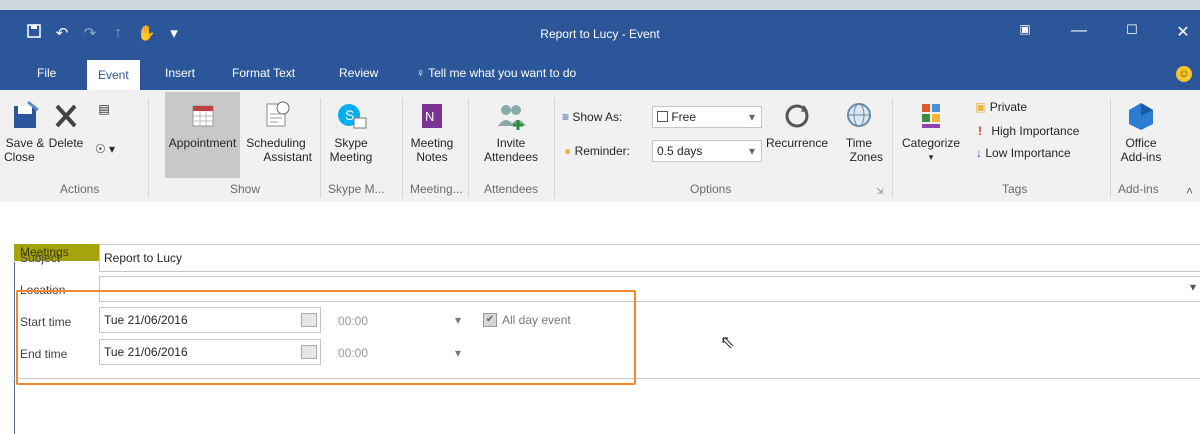 This screenshot has height=434, width=1200. What do you see at coordinates (511, 189) in the screenshot?
I see `group-label-attendees: Attendees` at bounding box center [511, 189].